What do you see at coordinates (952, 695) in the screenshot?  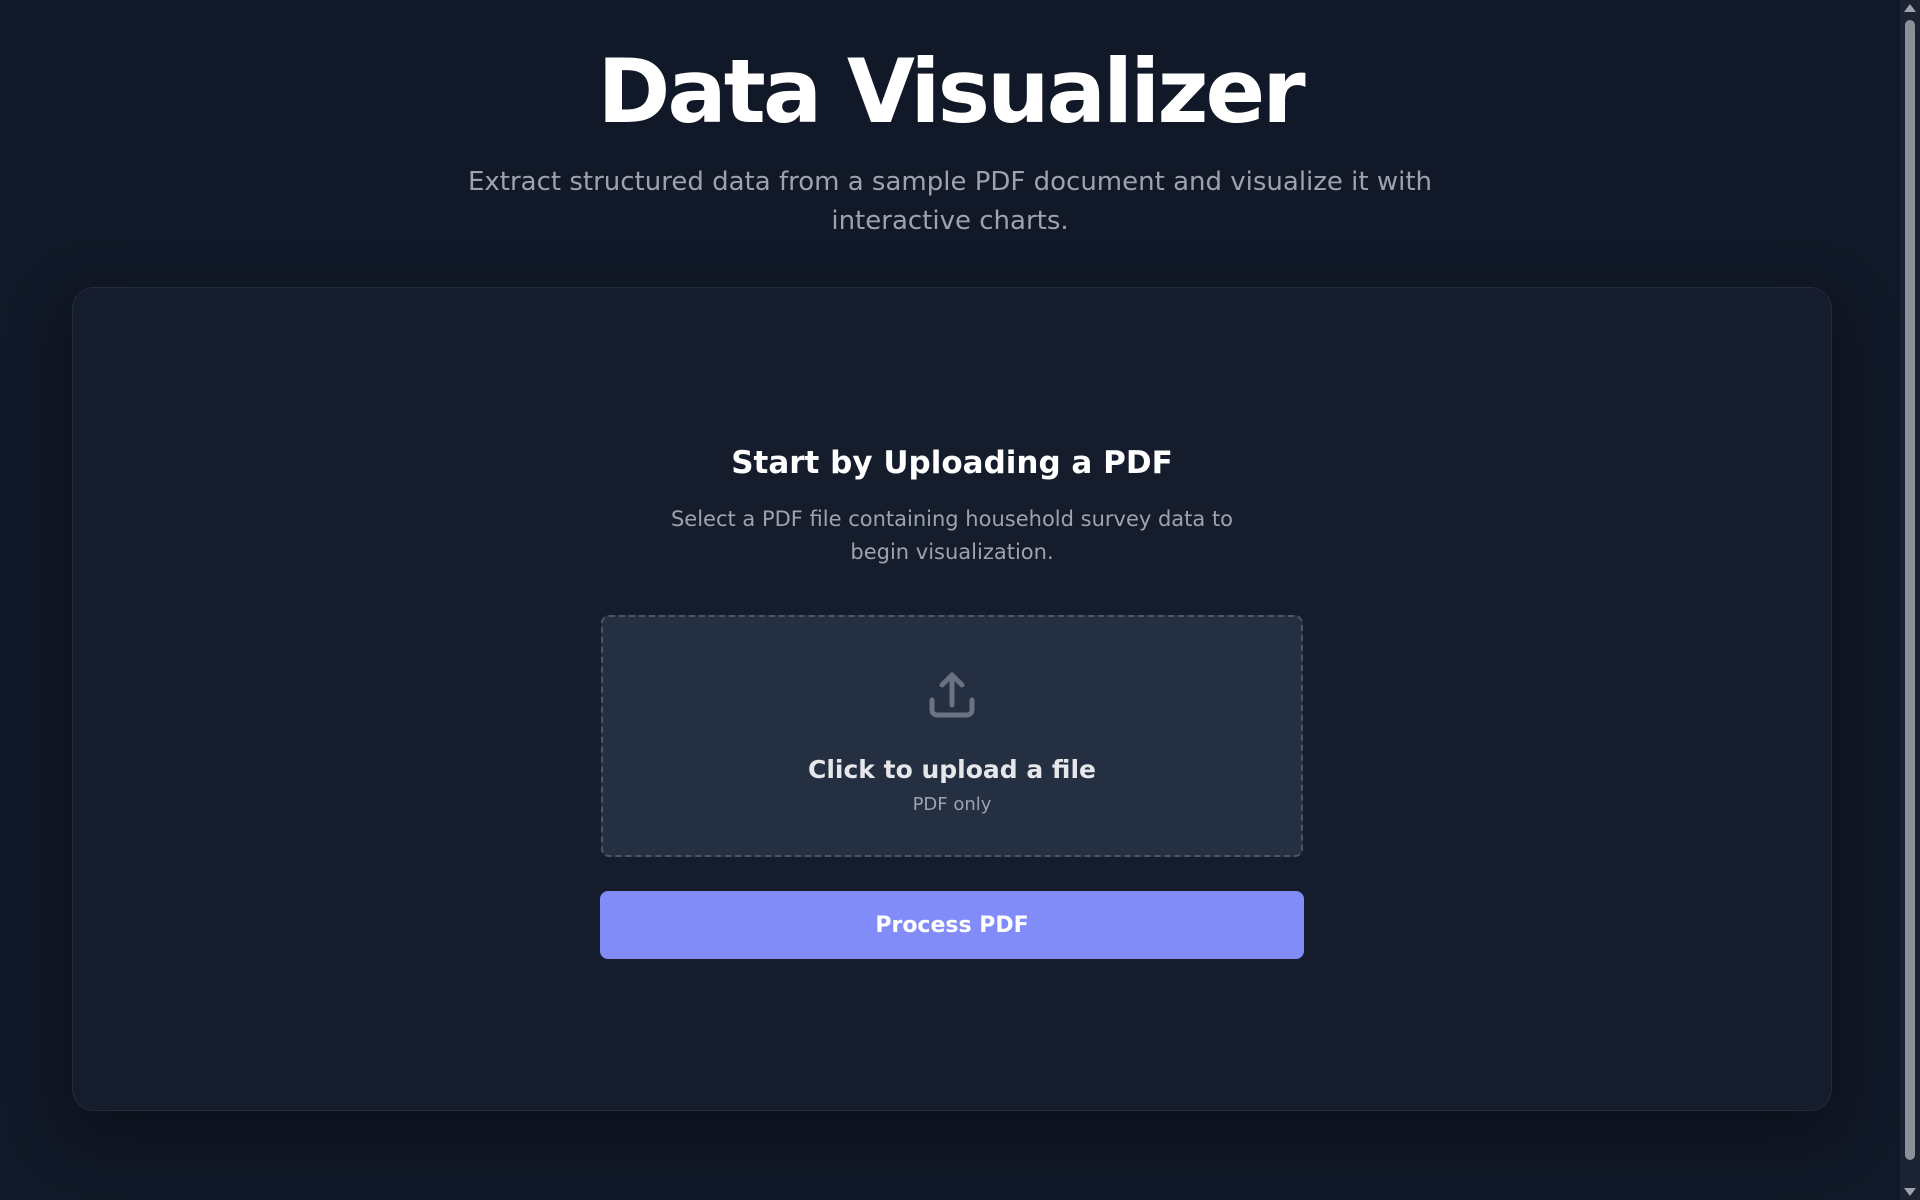 I see `upload-icon` at bounding box center [952, 695].